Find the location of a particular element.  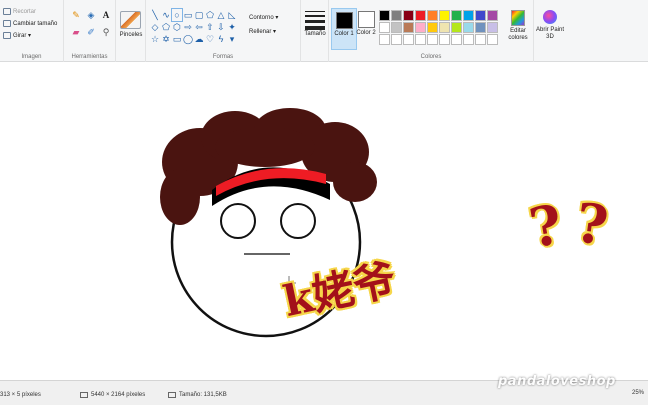

shapes-more-icon: ▾ is located at coordinates (232, 39).